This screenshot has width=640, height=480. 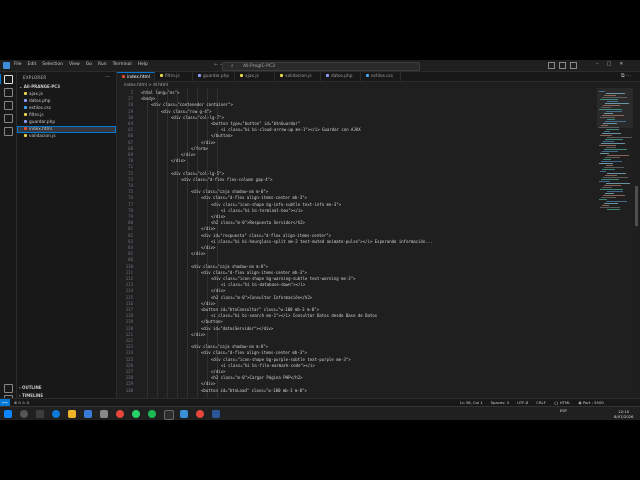 I want to click on edge-icon, so click(x=56, y=414).